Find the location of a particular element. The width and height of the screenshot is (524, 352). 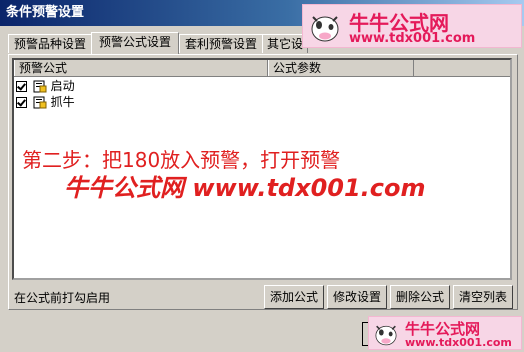

delete-formula-button: 删除公式 is located at coordinates (420, 297).